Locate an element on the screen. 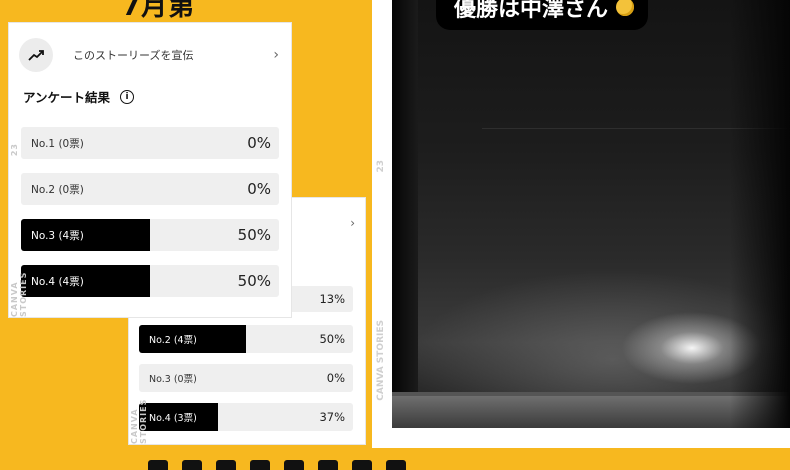 Image resolution: width=790 pixels, height=470 pixels. poll-option-row: No.4 (4票) 50% is located at coordinates (150, 281).